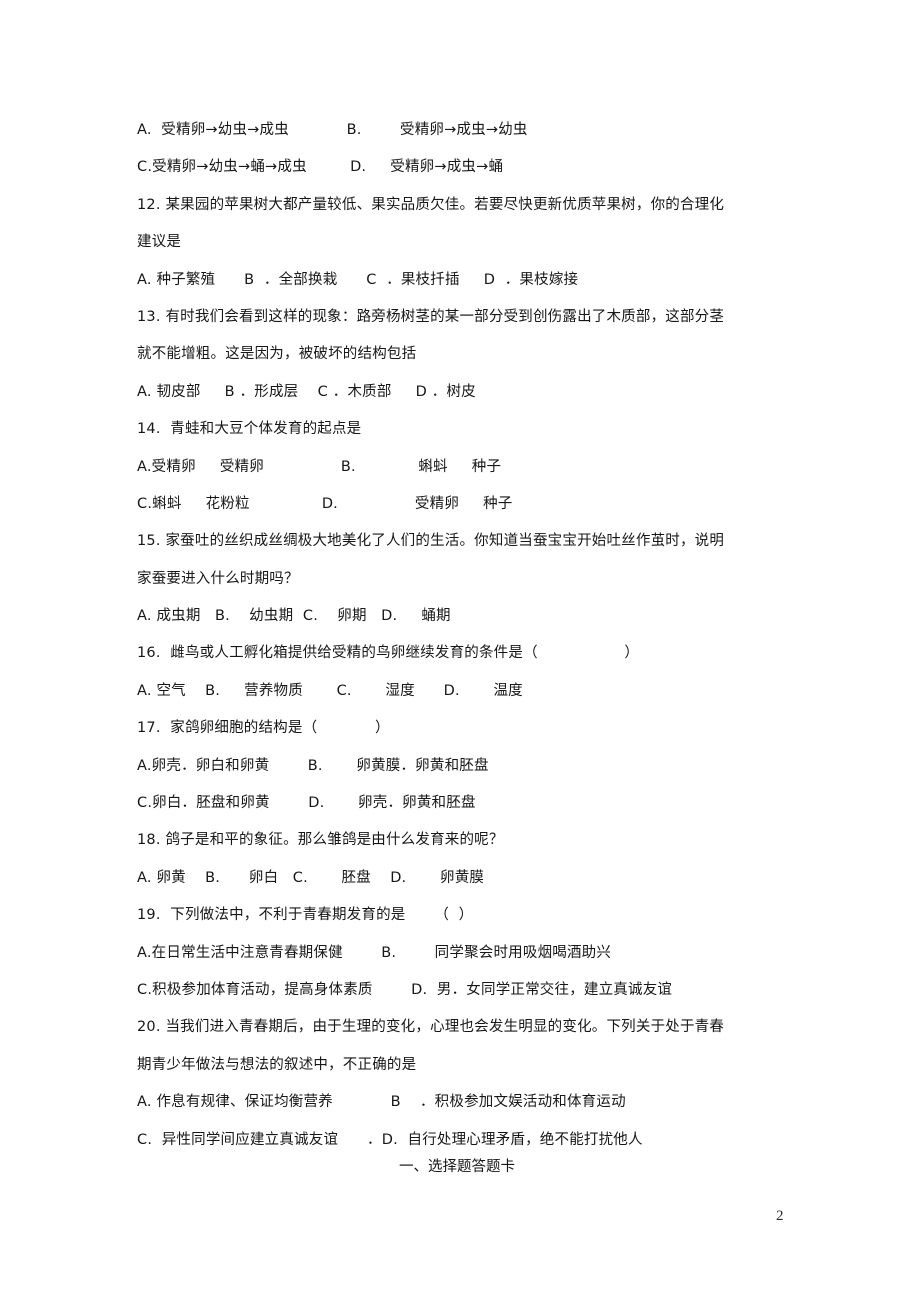  What do you see at coordinates (313, 765) in the screenshot?
I see `text-line: A.卵壳．卵白和卵黄 B. 卵黄膜．卵黄和胚盘` at bounding box center [313, 765].